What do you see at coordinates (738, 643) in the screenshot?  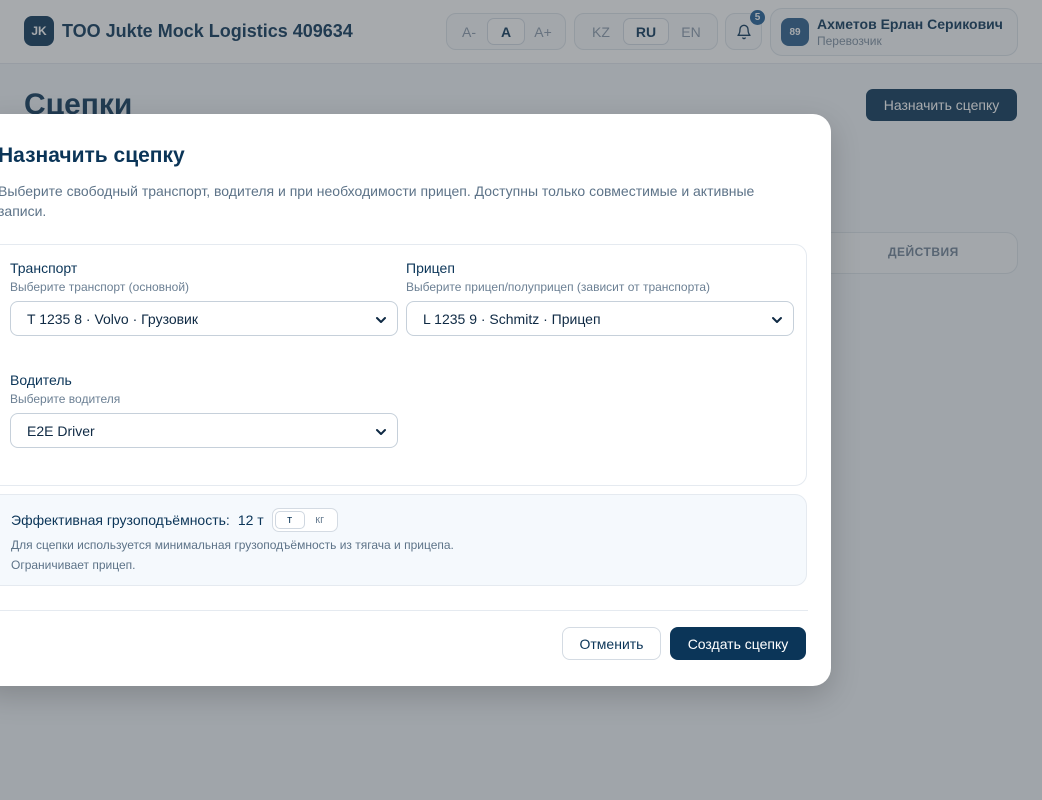 I see `create-coupling-button: Создать сцепку` at bounding box center [738, 643].